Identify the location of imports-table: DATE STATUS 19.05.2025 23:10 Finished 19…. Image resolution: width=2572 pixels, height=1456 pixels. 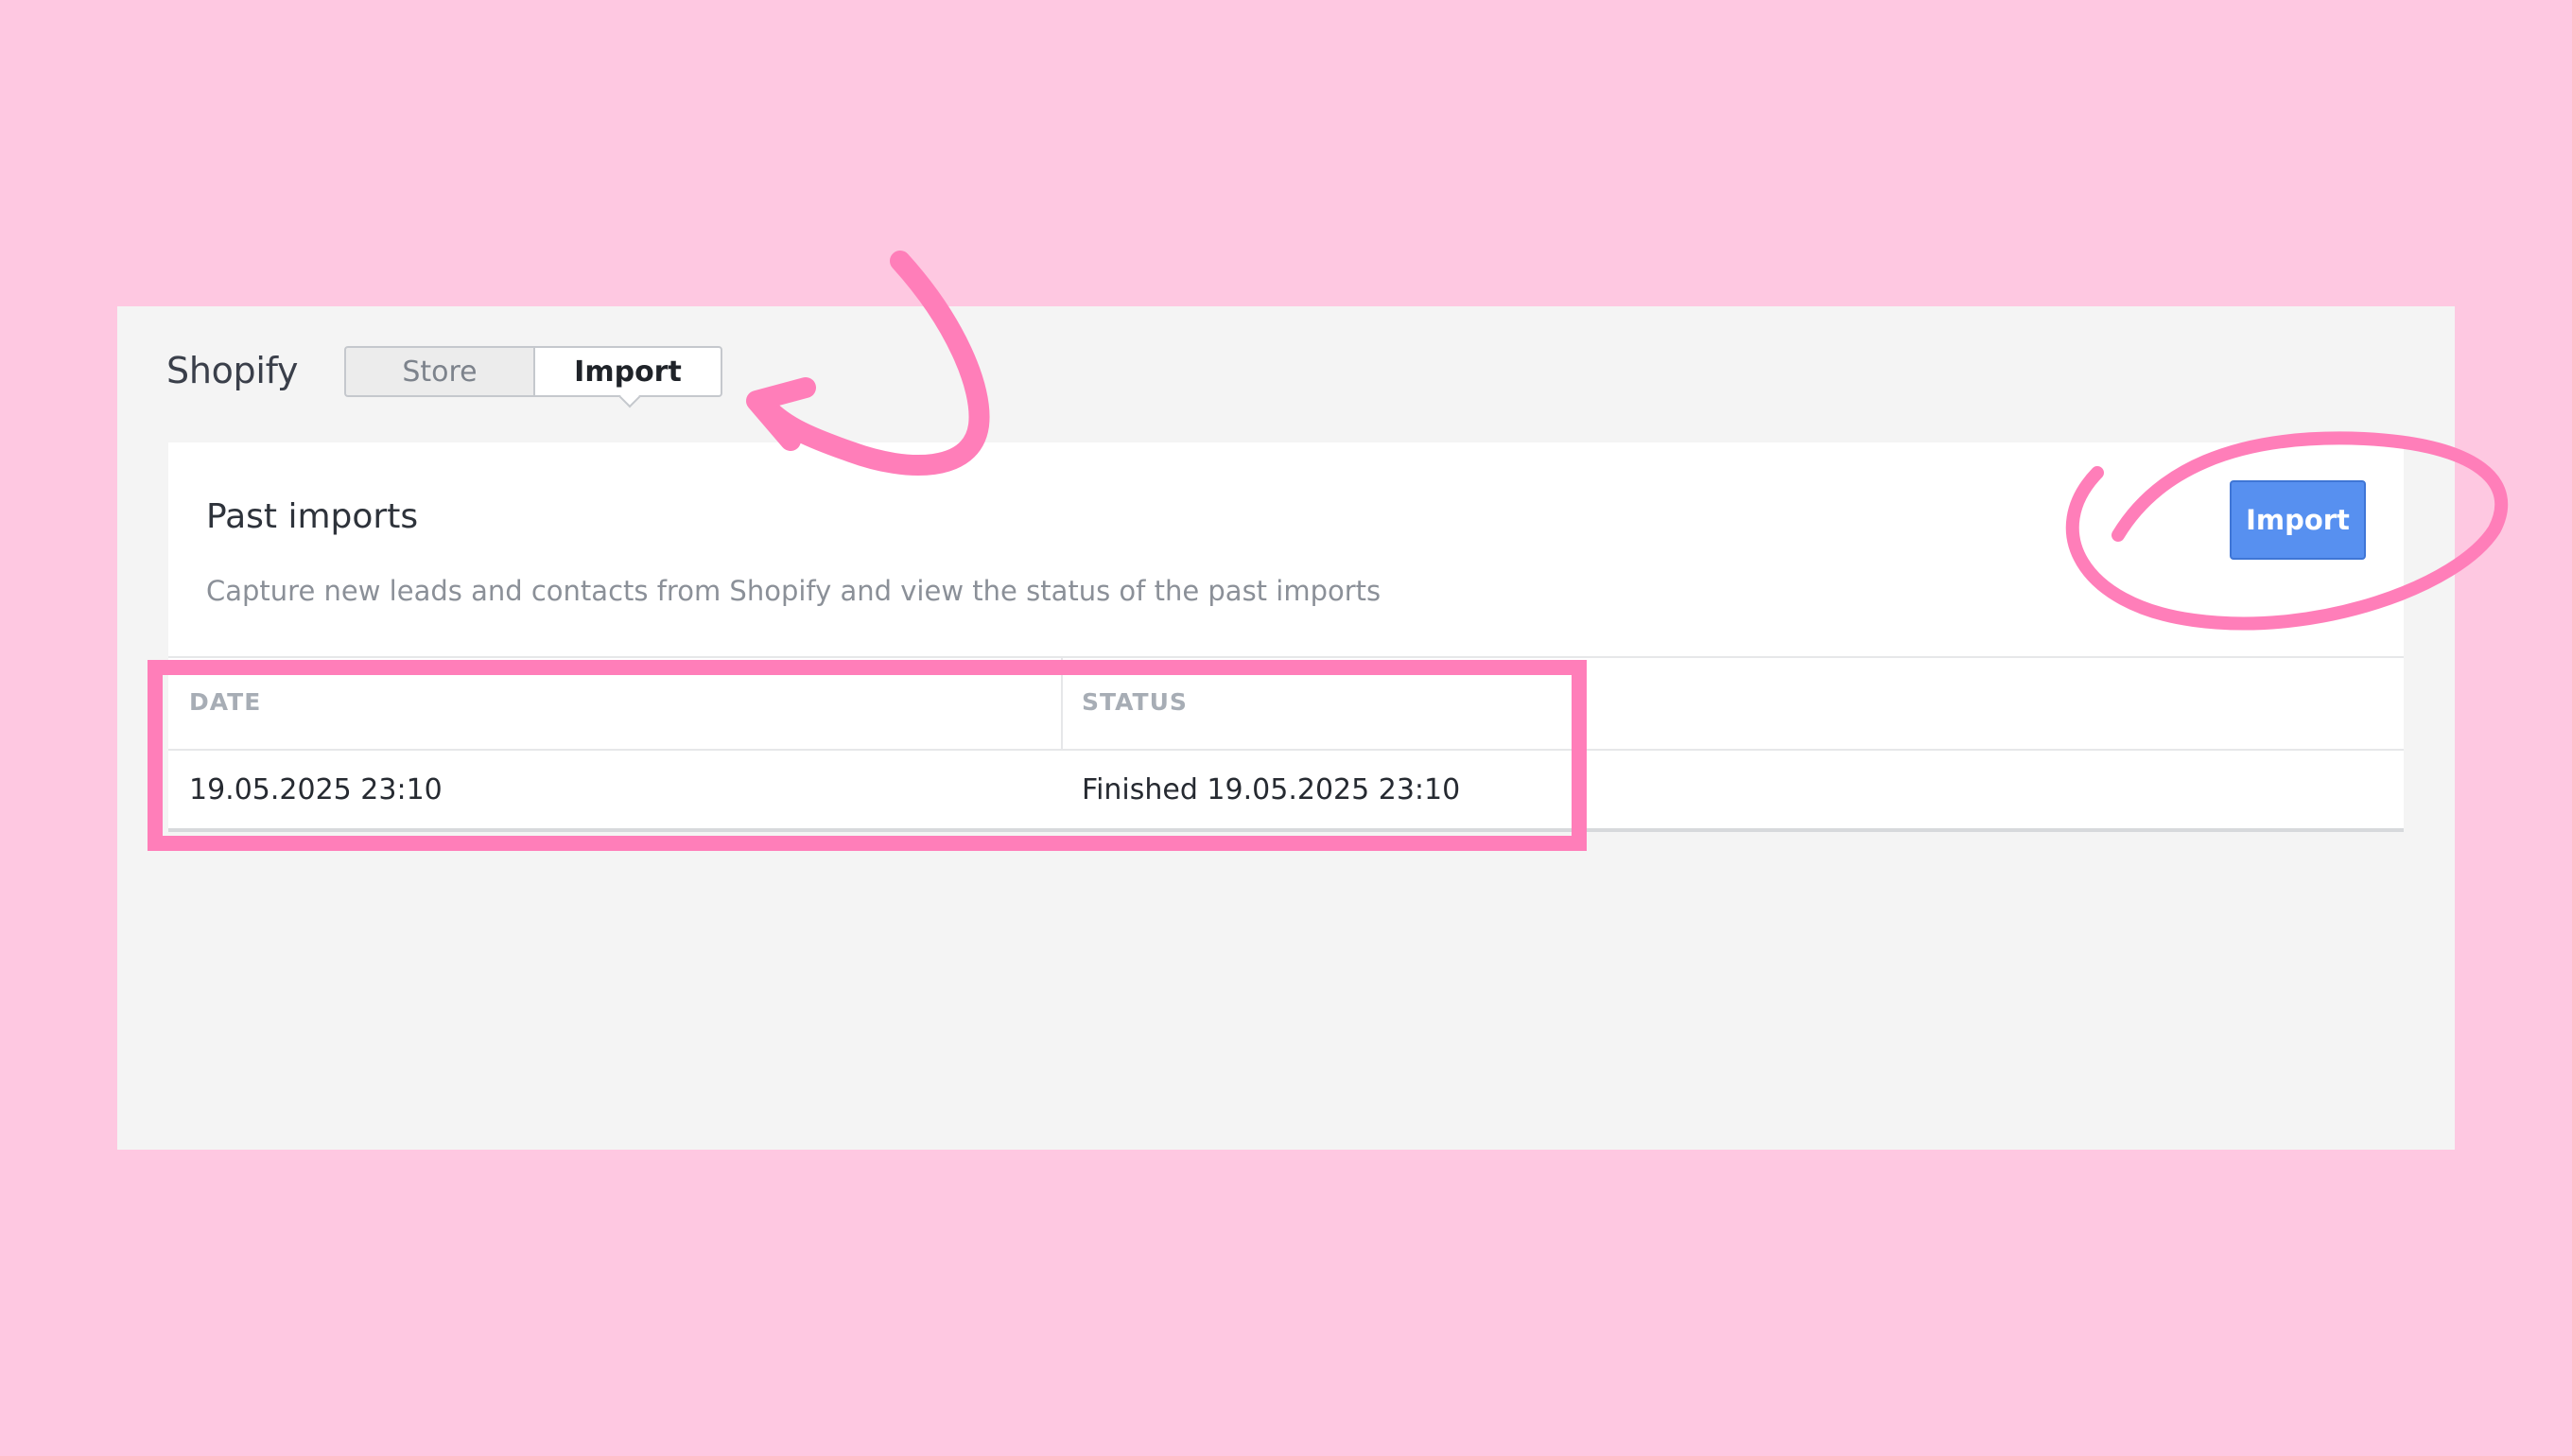
(1286, 744).